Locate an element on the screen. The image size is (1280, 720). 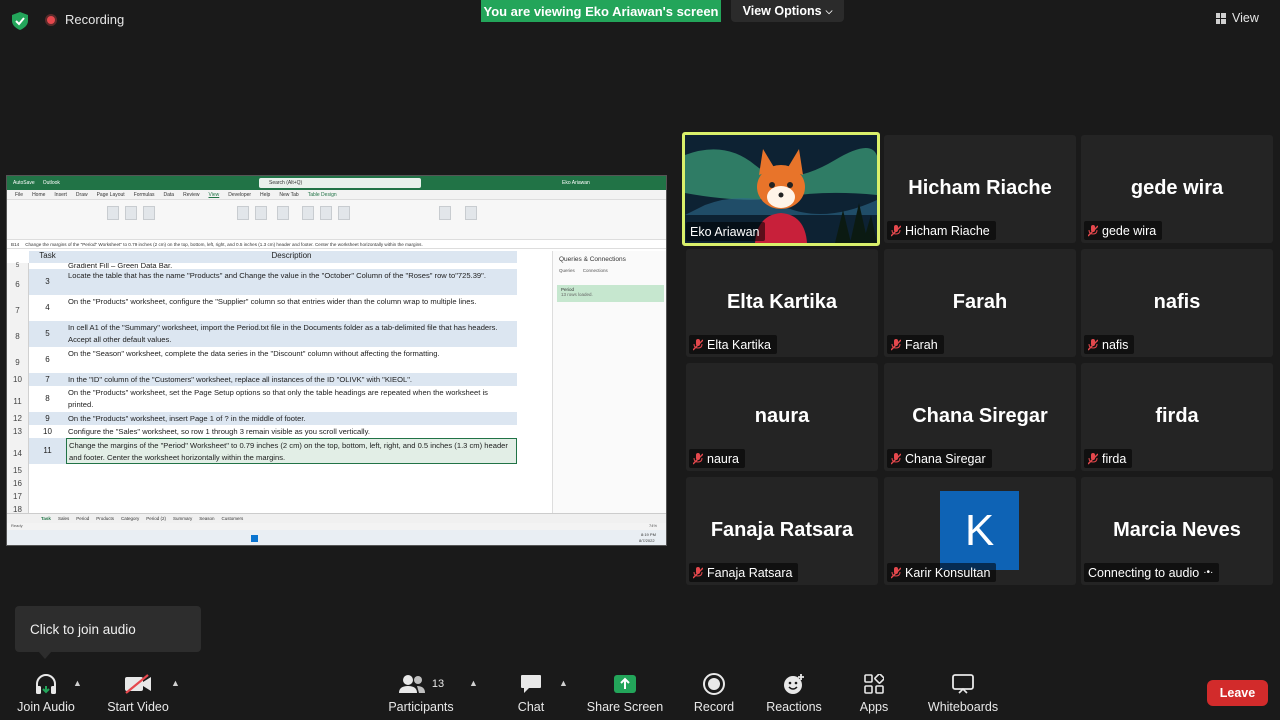
participant-tile: naura naura is located at coordinates (782, 417).